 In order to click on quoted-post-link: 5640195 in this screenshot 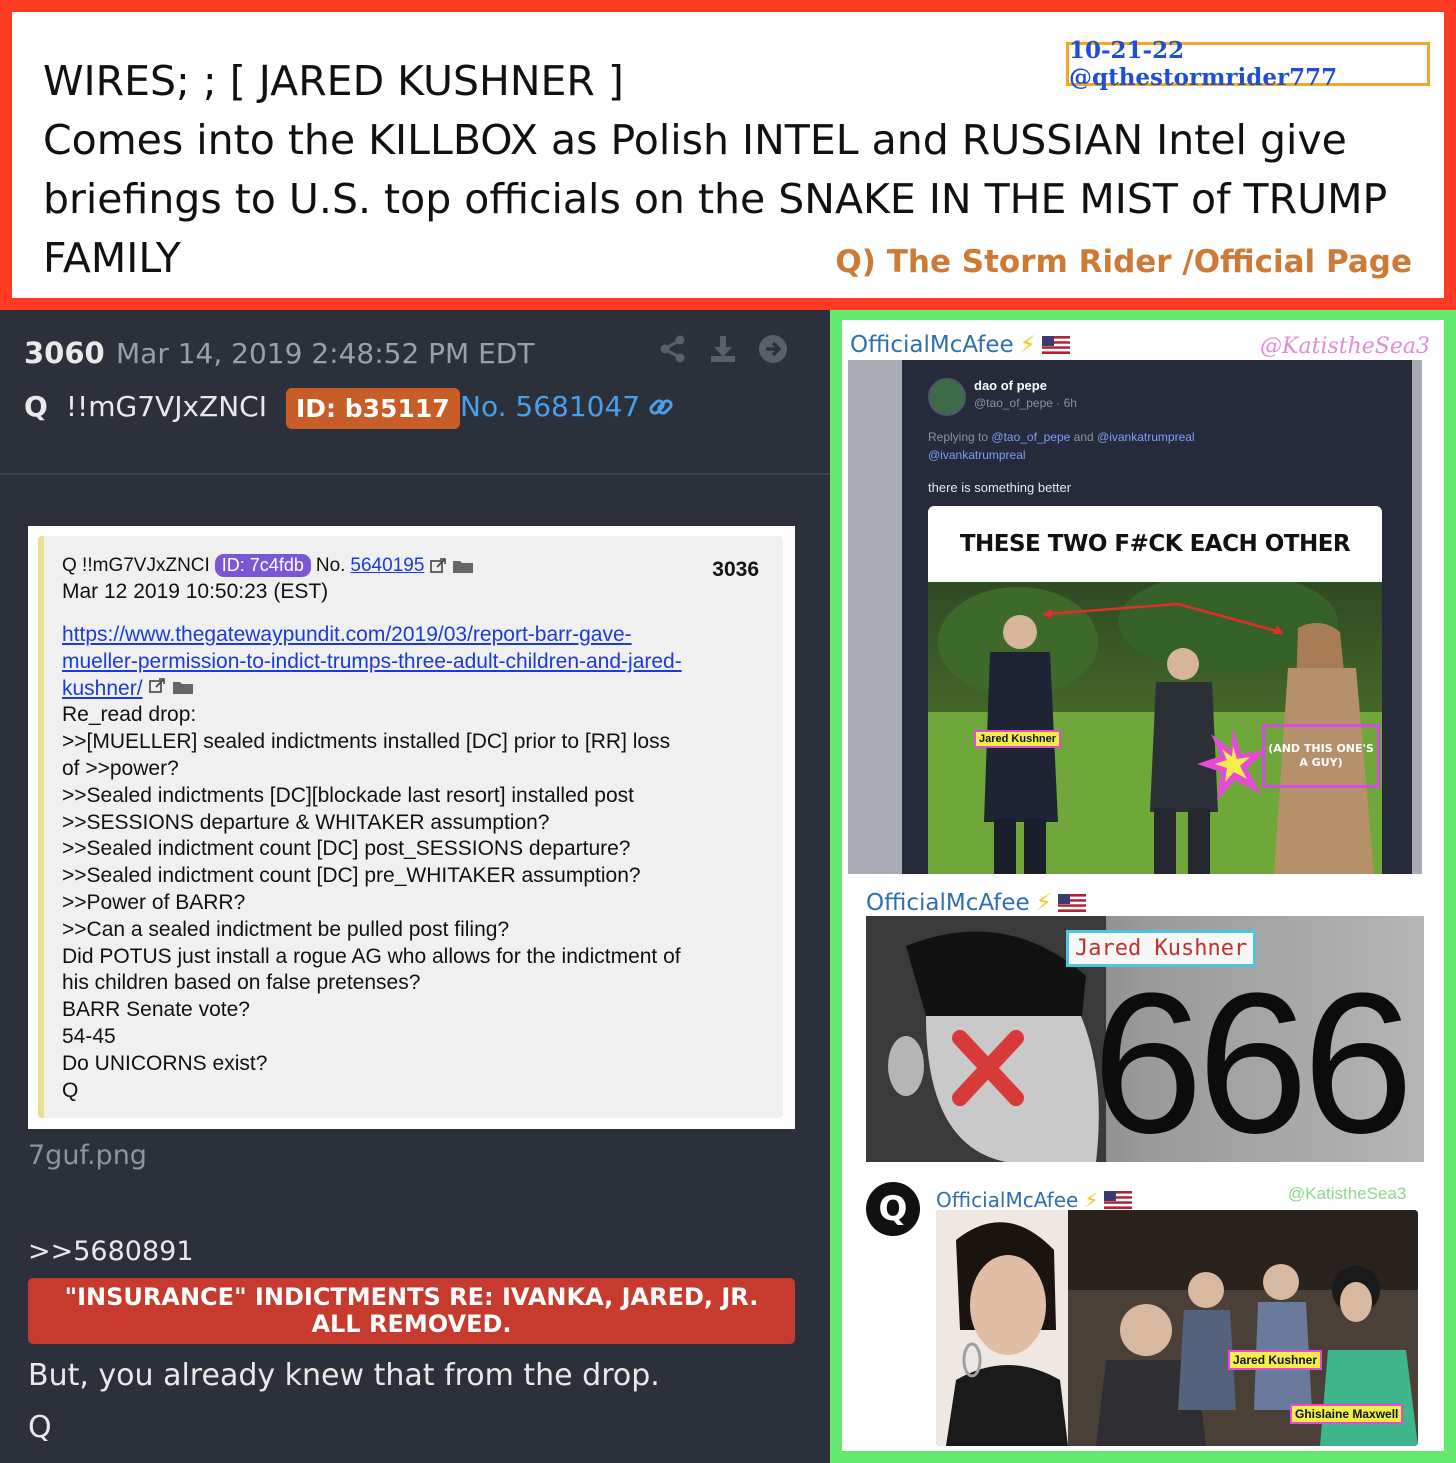, I will do `click(387, 566)`.